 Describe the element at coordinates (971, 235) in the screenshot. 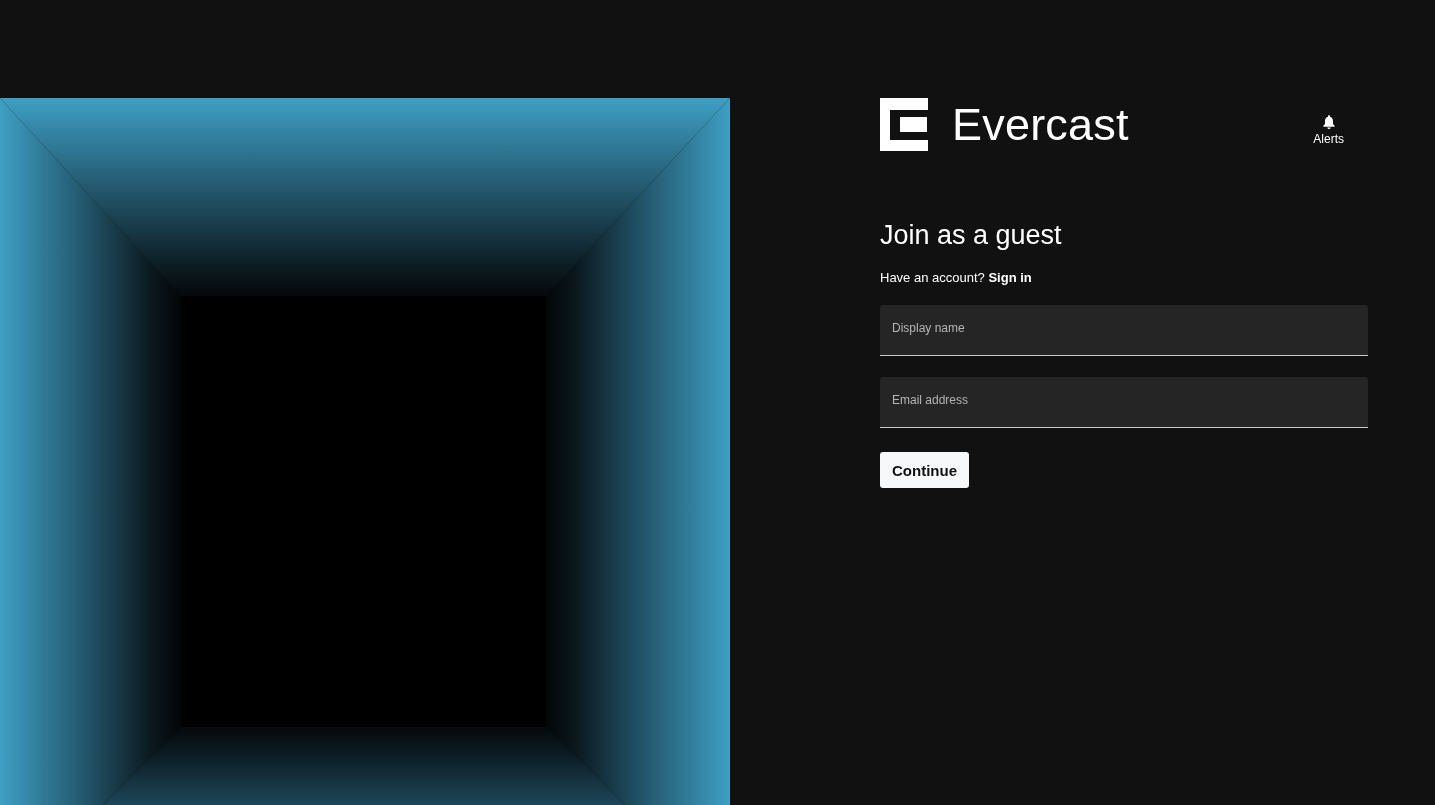

I see `form-title: Join as a guest` at that location.